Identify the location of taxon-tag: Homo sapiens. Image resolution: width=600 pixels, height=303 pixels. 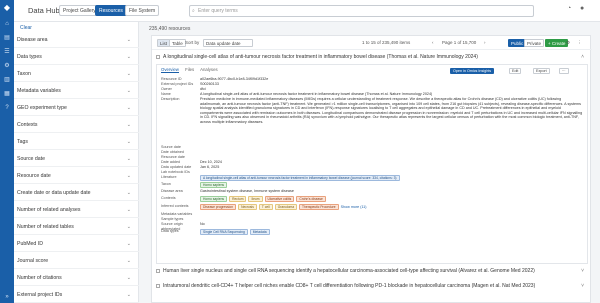
(214, 185).